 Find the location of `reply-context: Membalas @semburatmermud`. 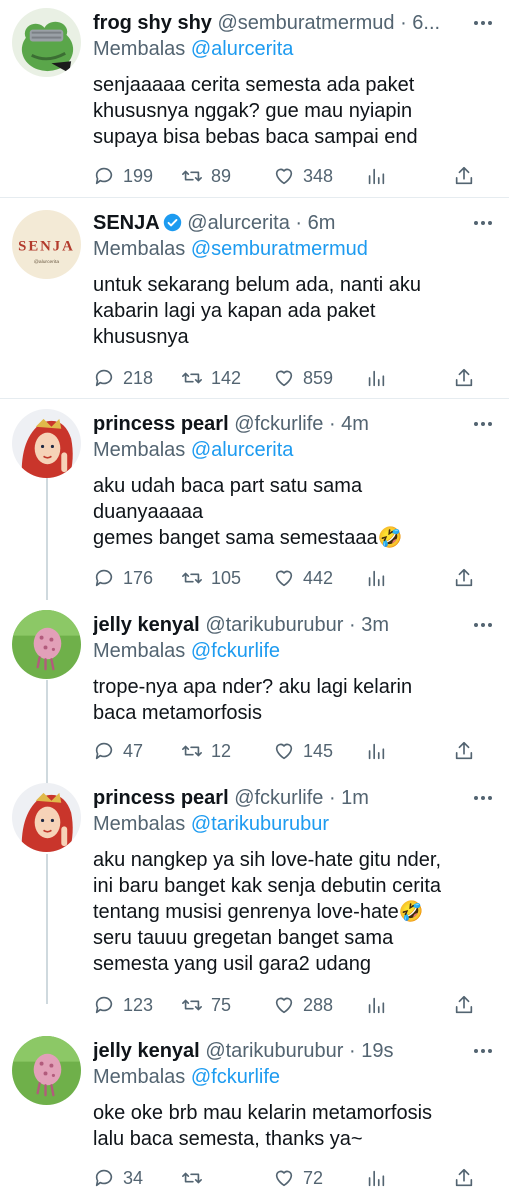

reply-context: Membalas @semburatmermud is located at coordinates (230, 249).